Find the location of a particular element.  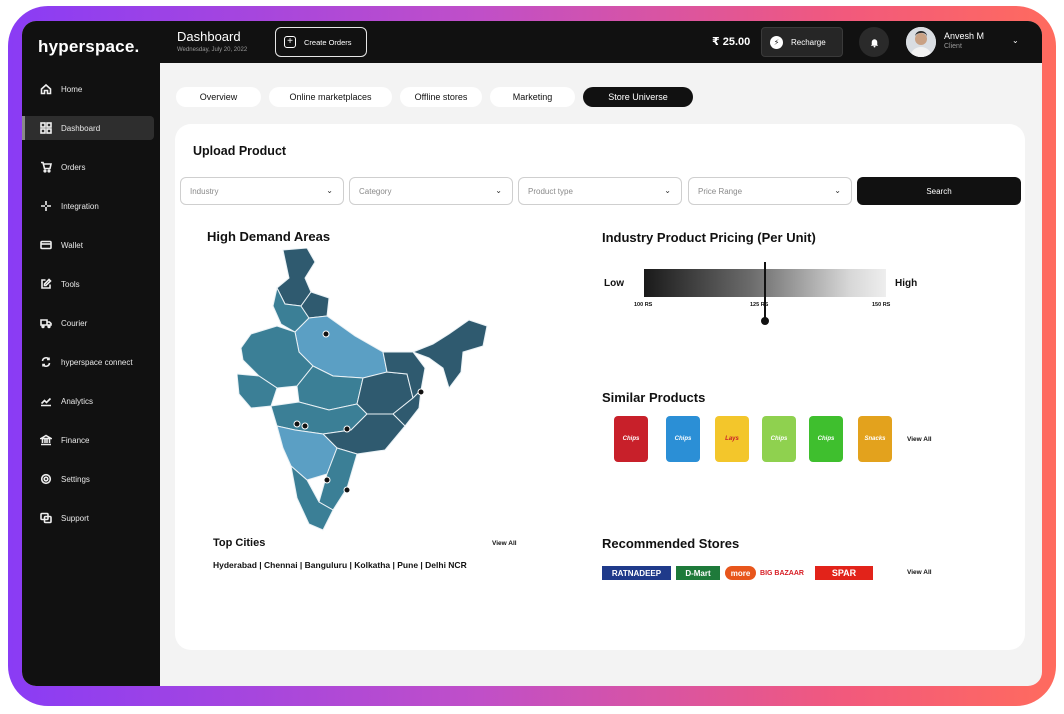

sidebar-item-finance: Finance is located at coordinates (88, 440).